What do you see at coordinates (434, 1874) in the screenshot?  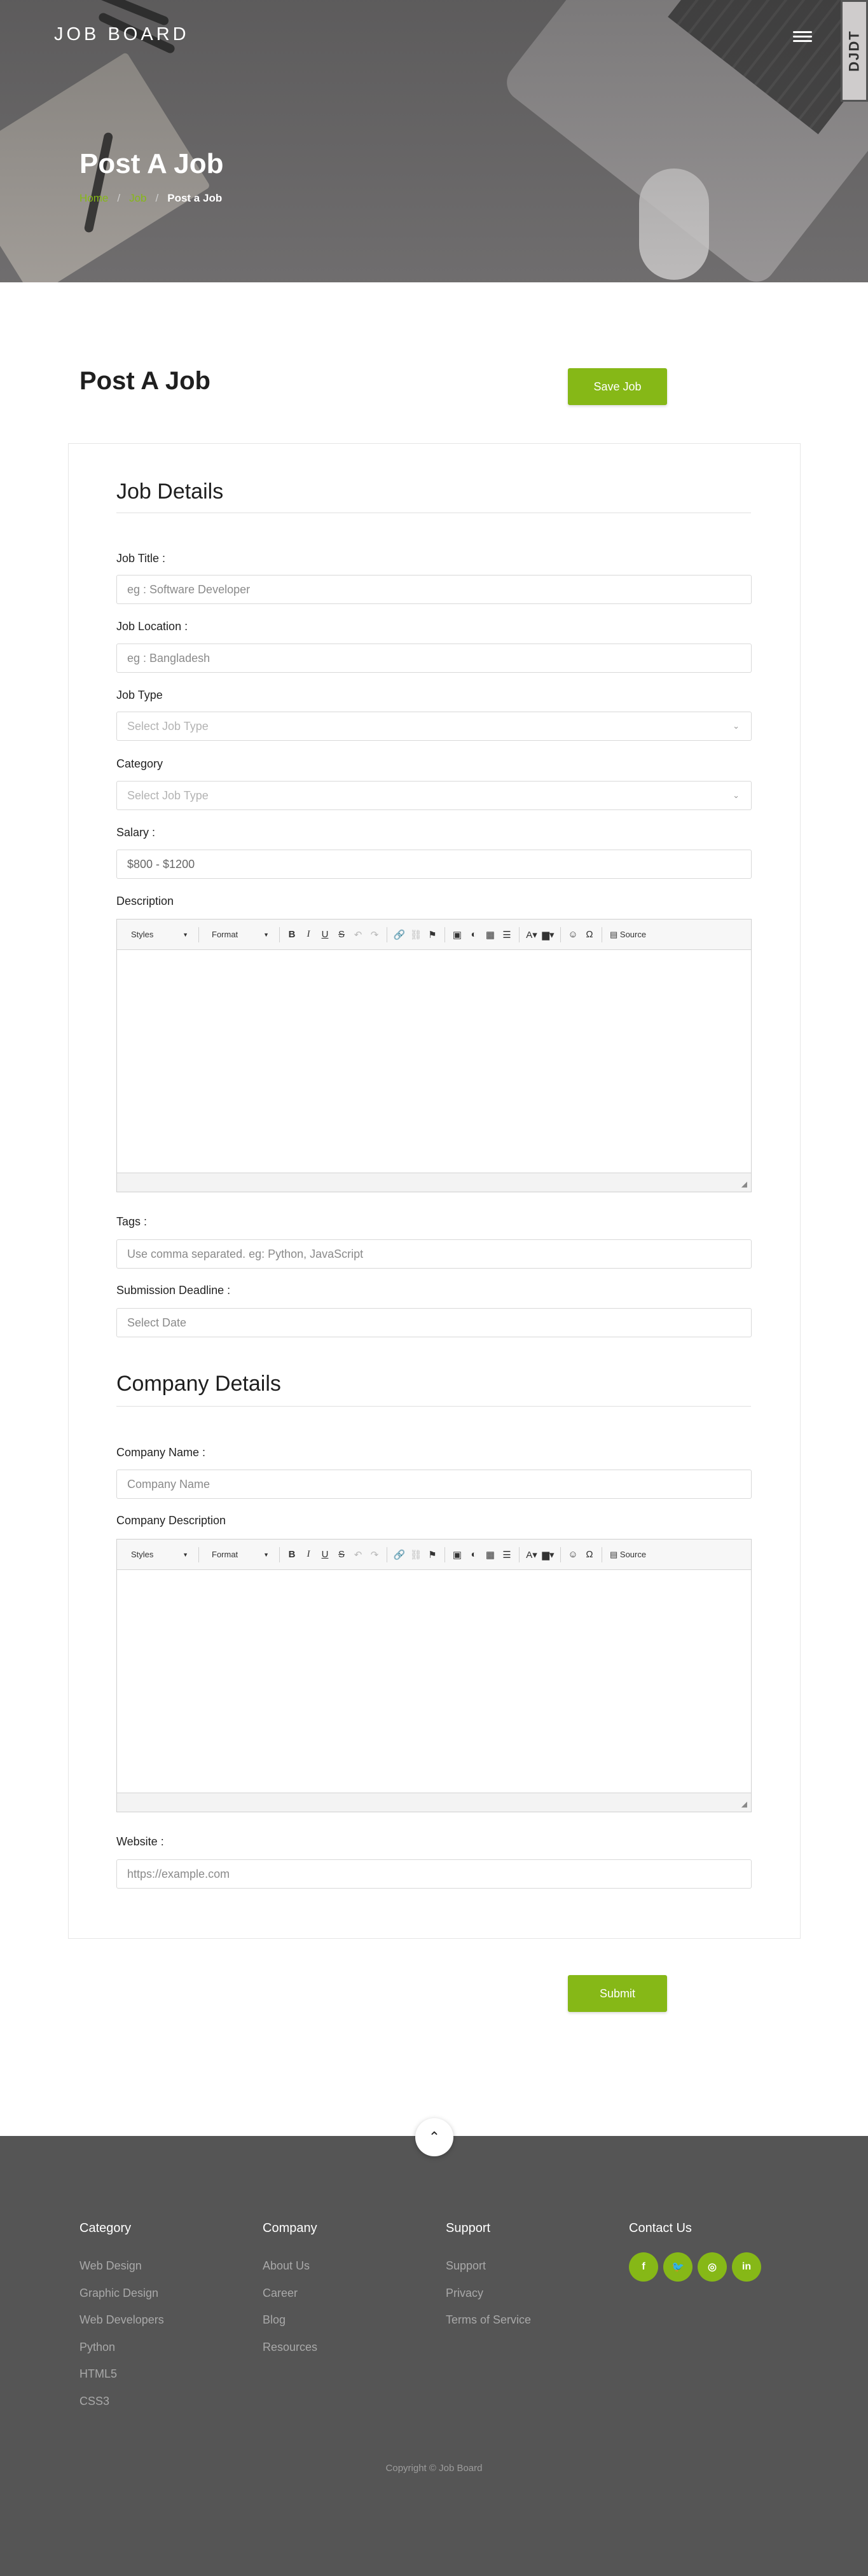 I see `website-input: https://example.com` at bounding box center [434, 1874].